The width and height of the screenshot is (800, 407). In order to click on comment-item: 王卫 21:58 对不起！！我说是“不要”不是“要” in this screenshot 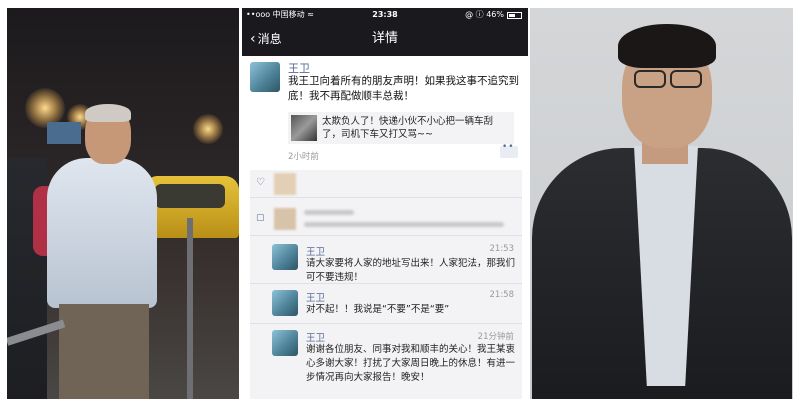, I will do `click(386, 305)`.